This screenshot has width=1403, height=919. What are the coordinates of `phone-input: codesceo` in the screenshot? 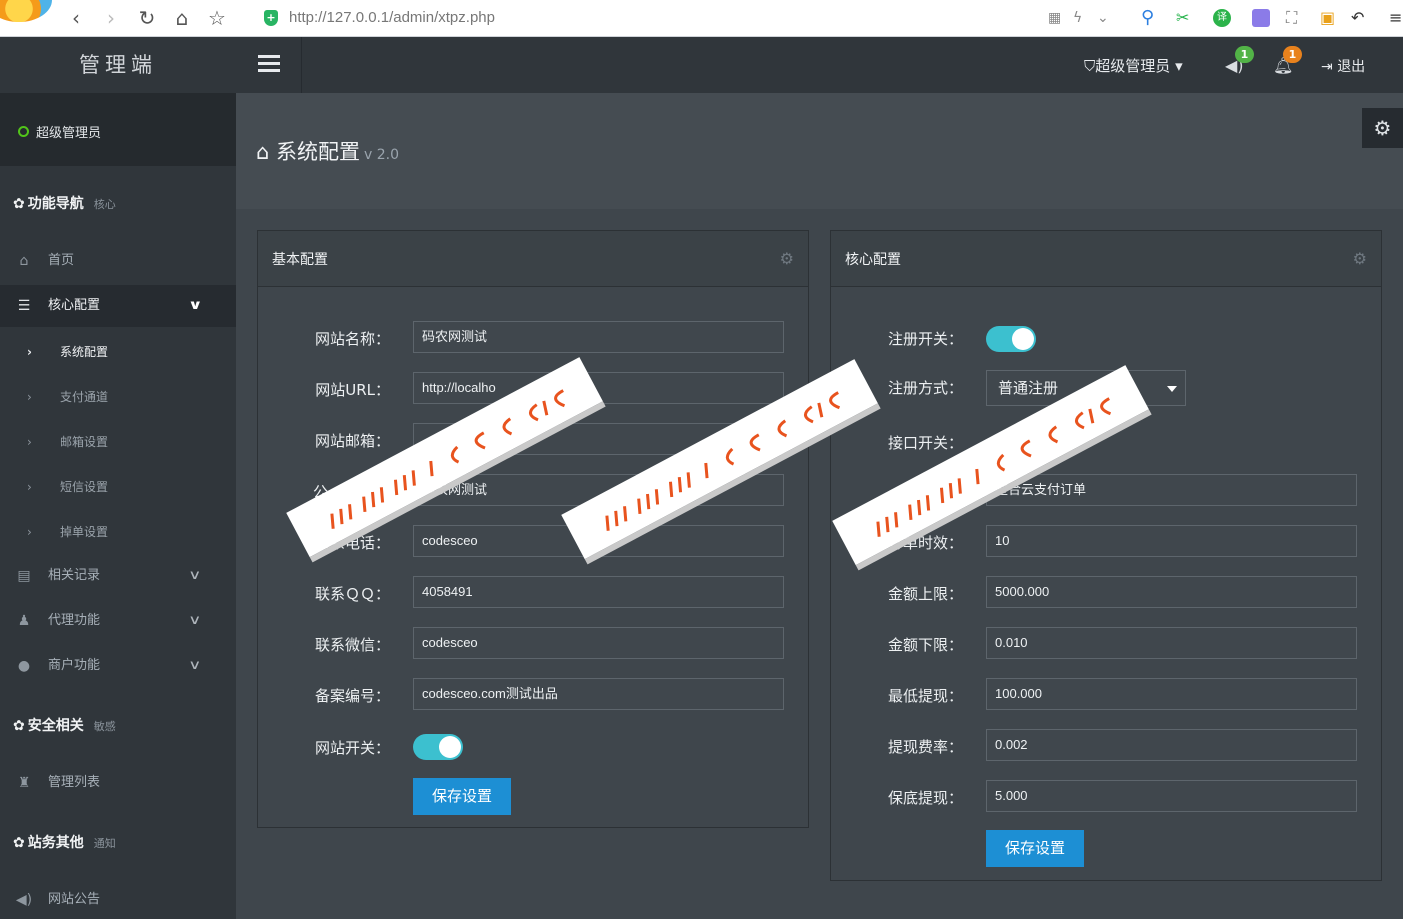 It's located at (598, 541).